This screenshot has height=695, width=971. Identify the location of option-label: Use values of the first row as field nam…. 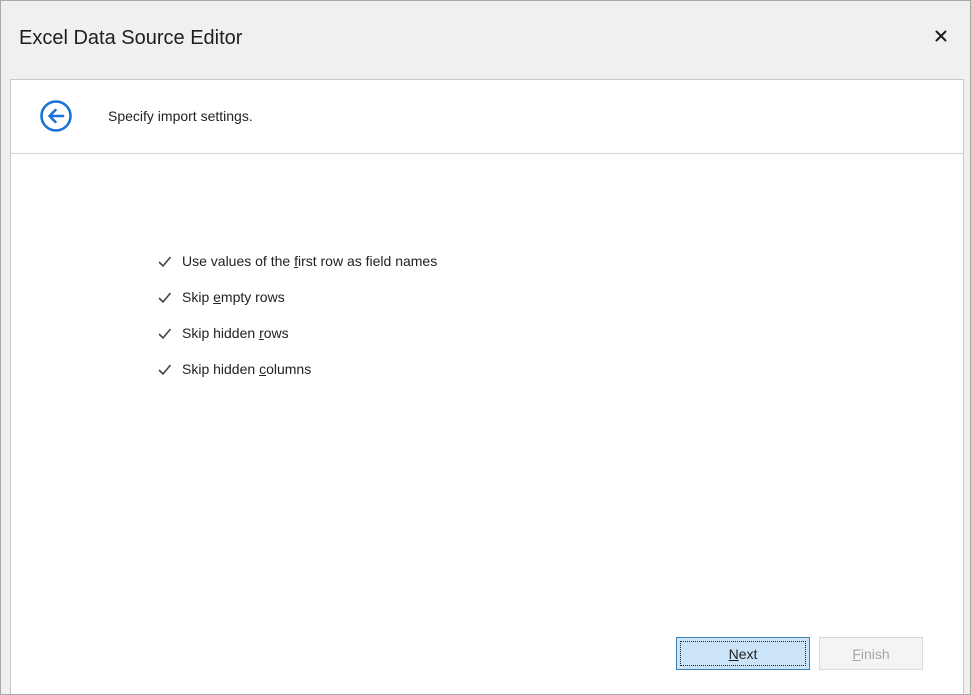
(310, 261).